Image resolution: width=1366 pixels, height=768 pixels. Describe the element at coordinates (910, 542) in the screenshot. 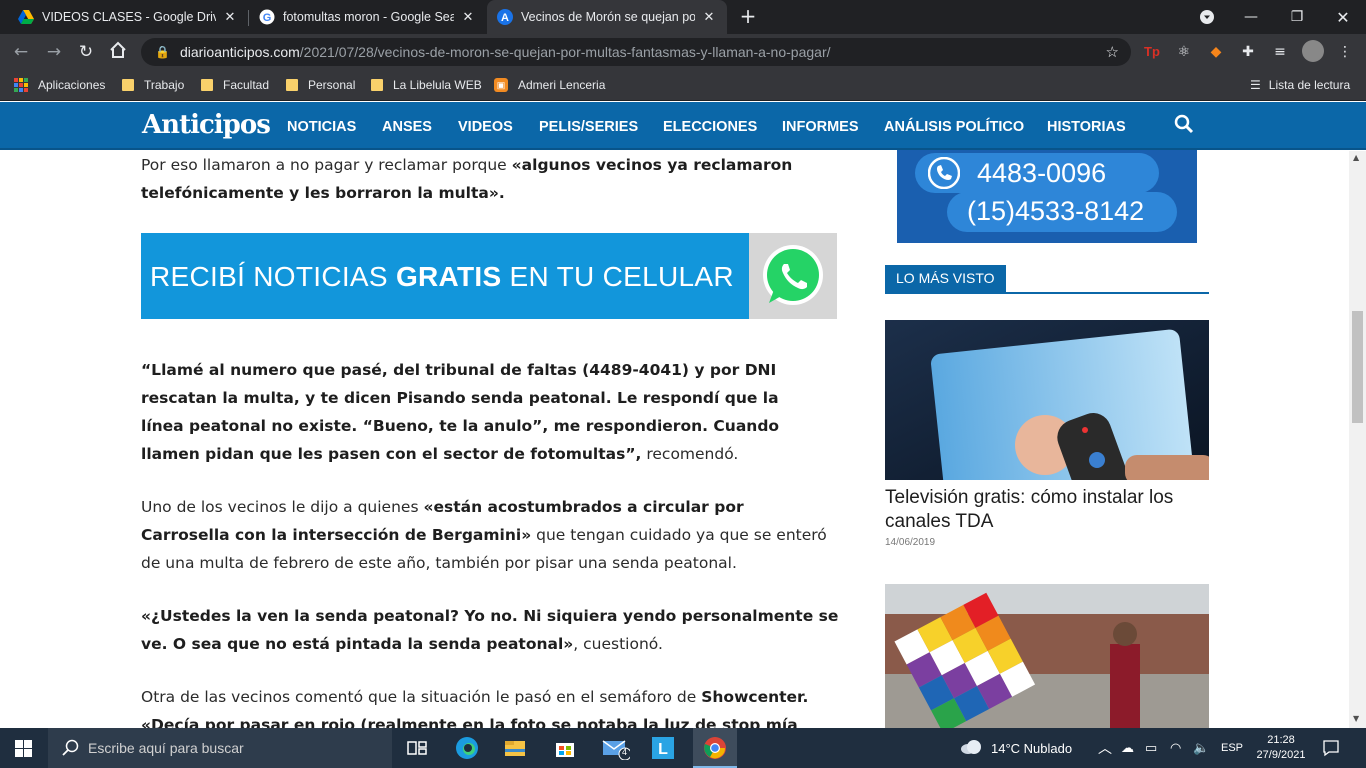

I see `article-card-date: 14/06/2019` at that location.